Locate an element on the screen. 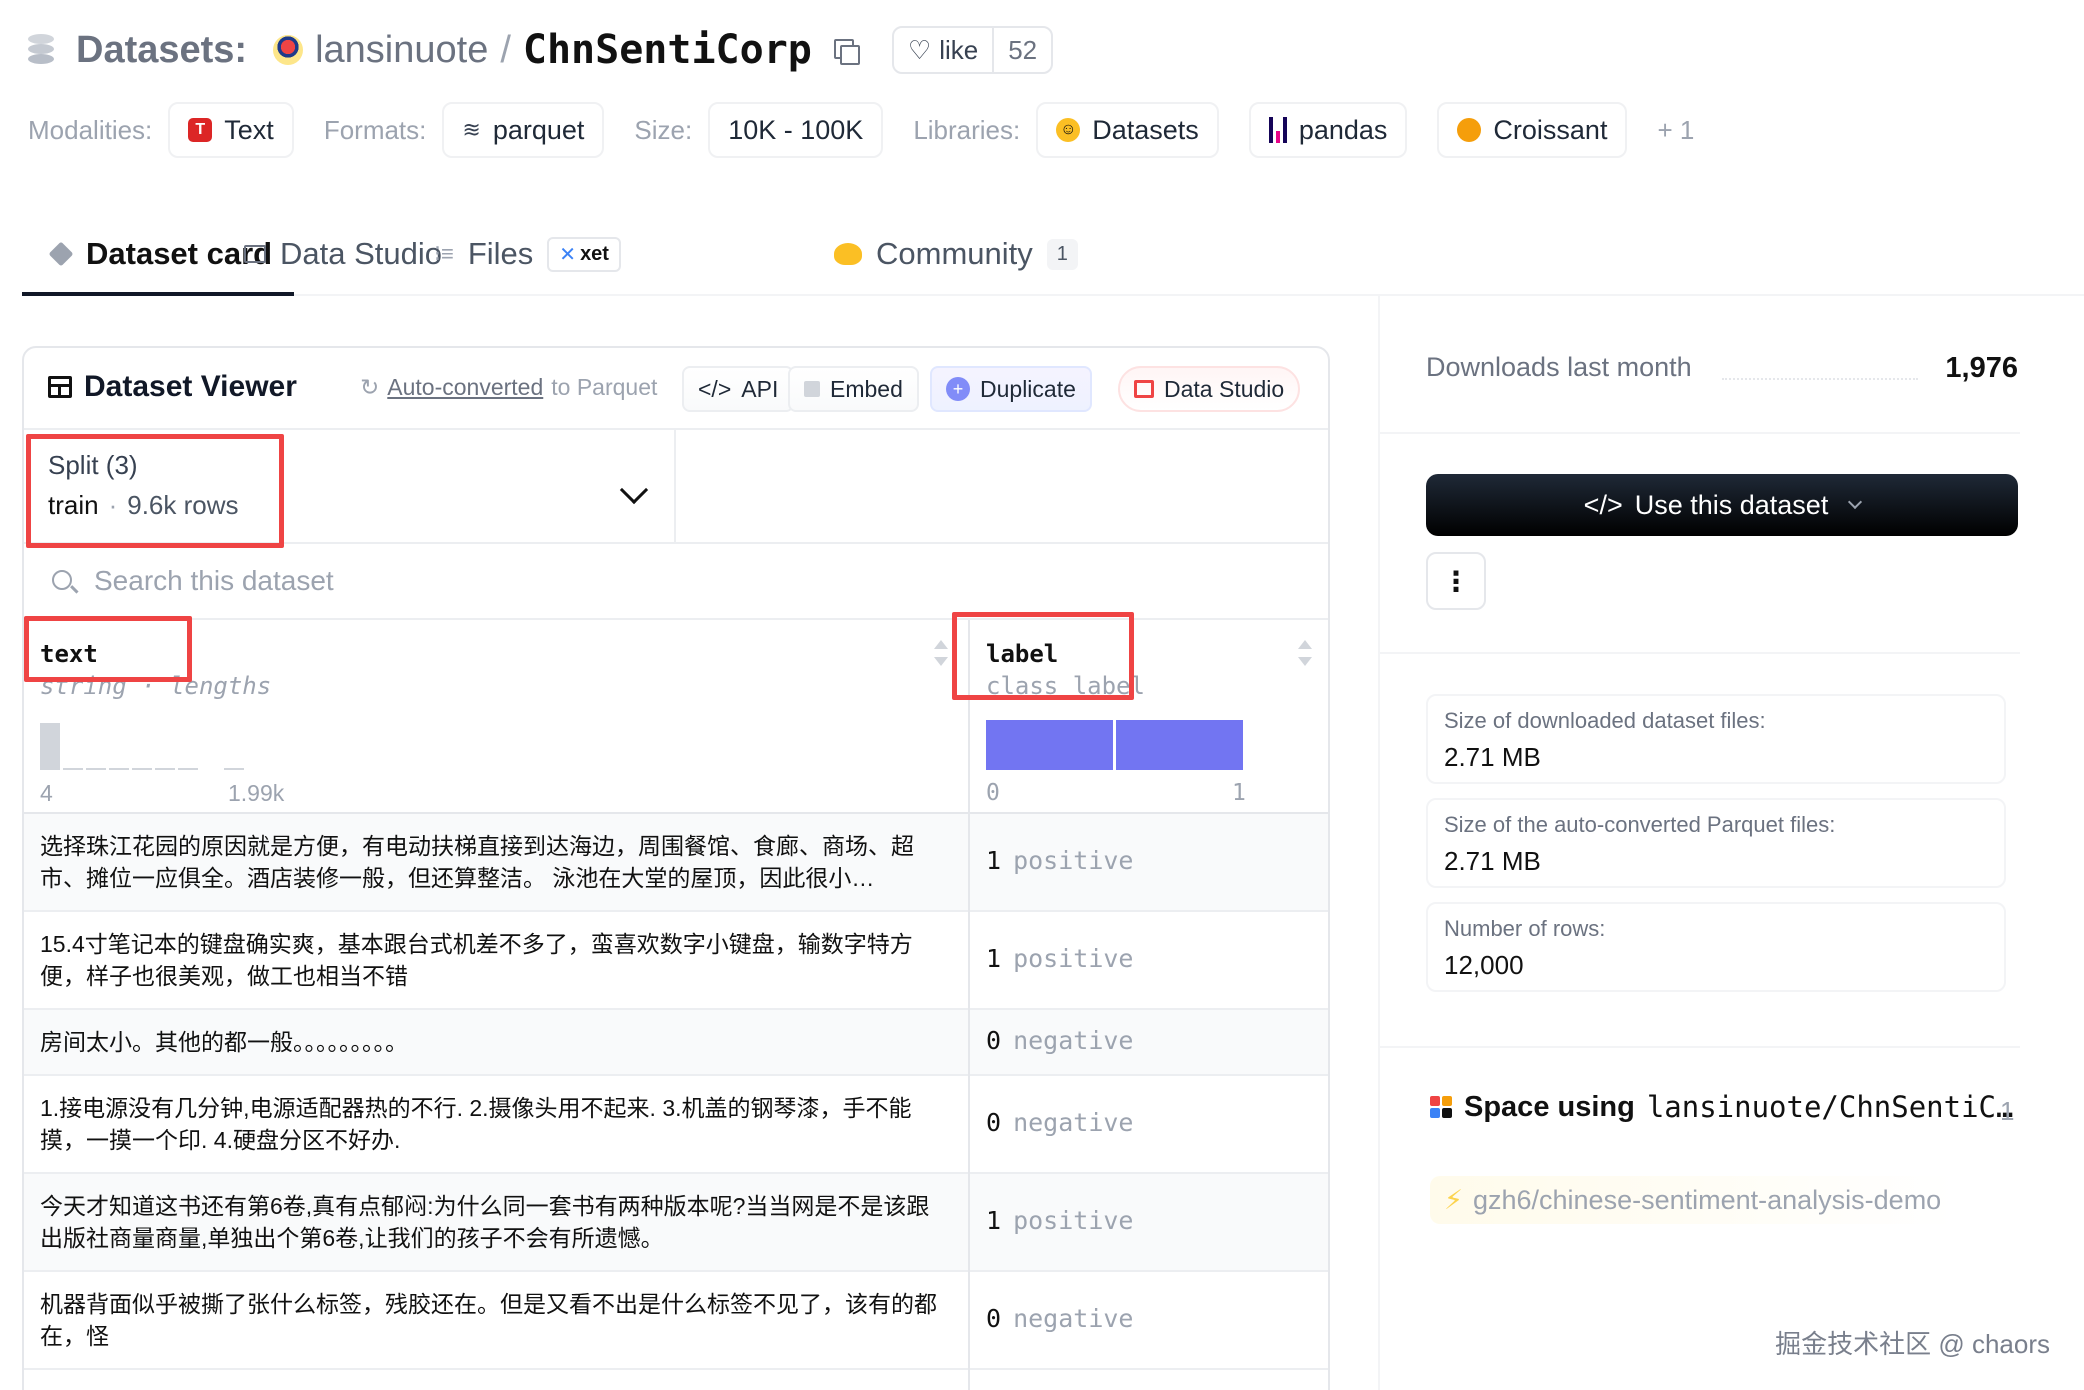 The image size is (2084, 1390). size-label: Size: is located at coordinates (663, 129).